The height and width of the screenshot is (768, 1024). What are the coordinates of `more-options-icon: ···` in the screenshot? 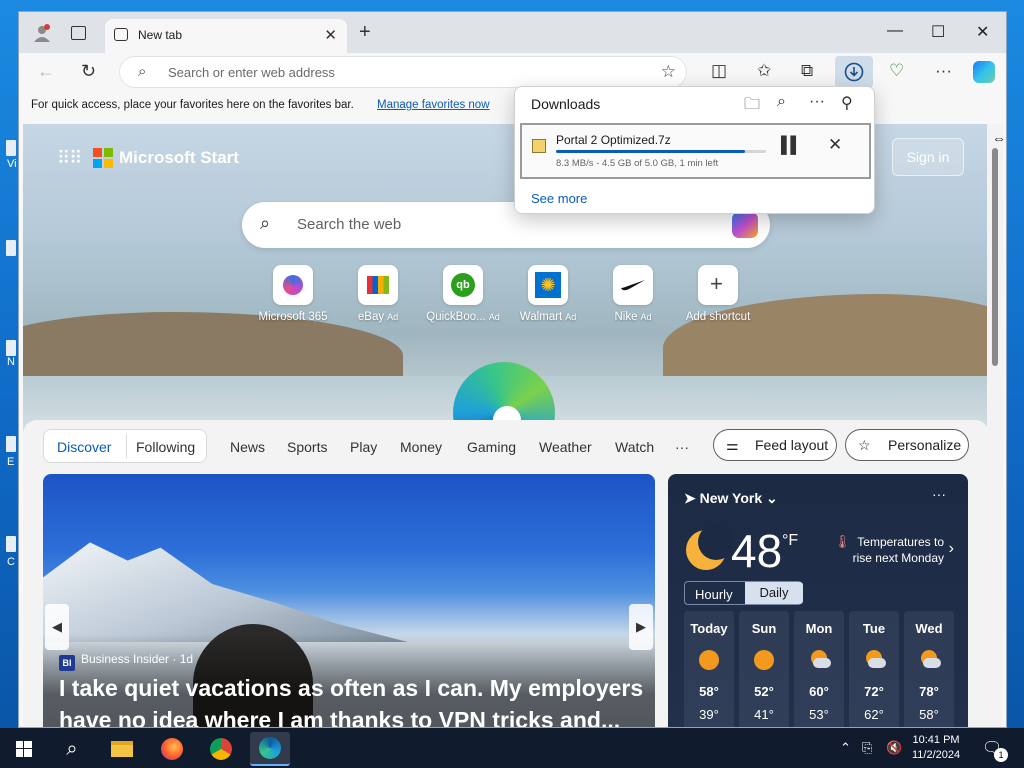 It's located at (817, 102).